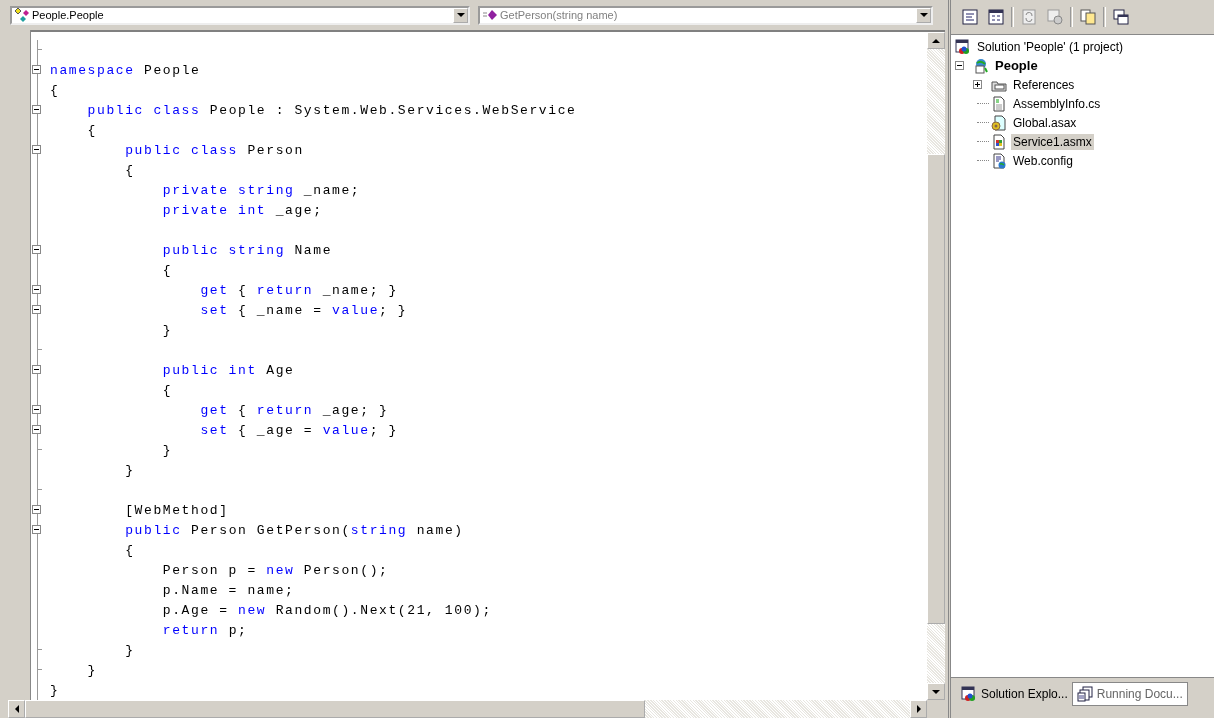 The height and width of the screenshot is (718, 1214). I want to click on horizontal-scrollbar, so click(467, 709).